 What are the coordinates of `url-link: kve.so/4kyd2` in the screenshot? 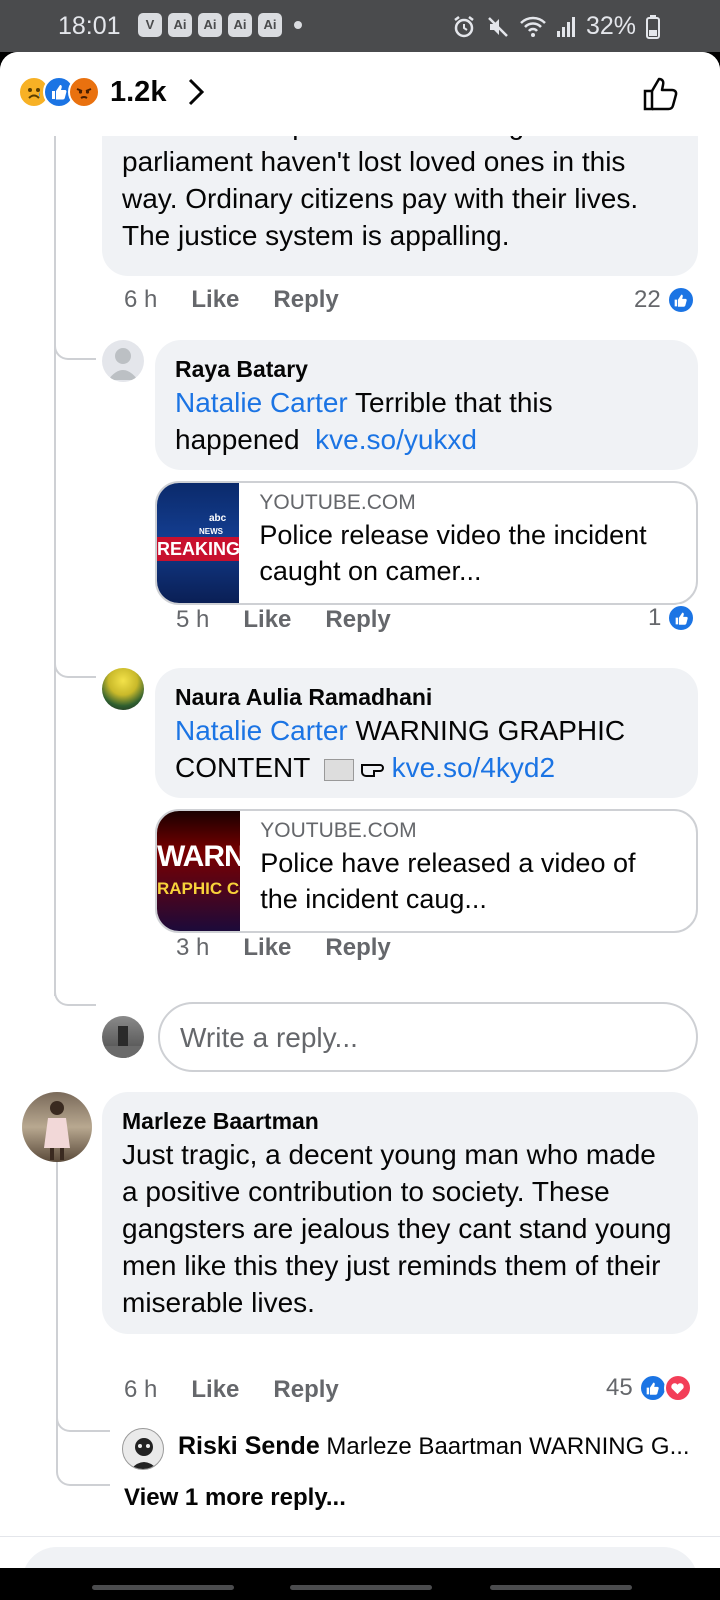 It's located at (473, 767).